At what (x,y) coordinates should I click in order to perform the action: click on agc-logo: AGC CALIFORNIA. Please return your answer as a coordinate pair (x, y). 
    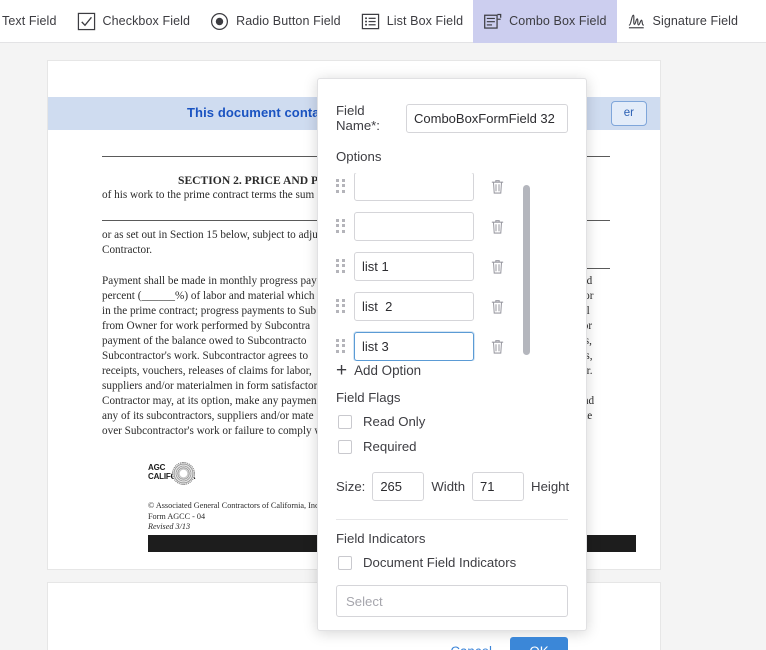
    Looking at the image, I should click on (172, 478).